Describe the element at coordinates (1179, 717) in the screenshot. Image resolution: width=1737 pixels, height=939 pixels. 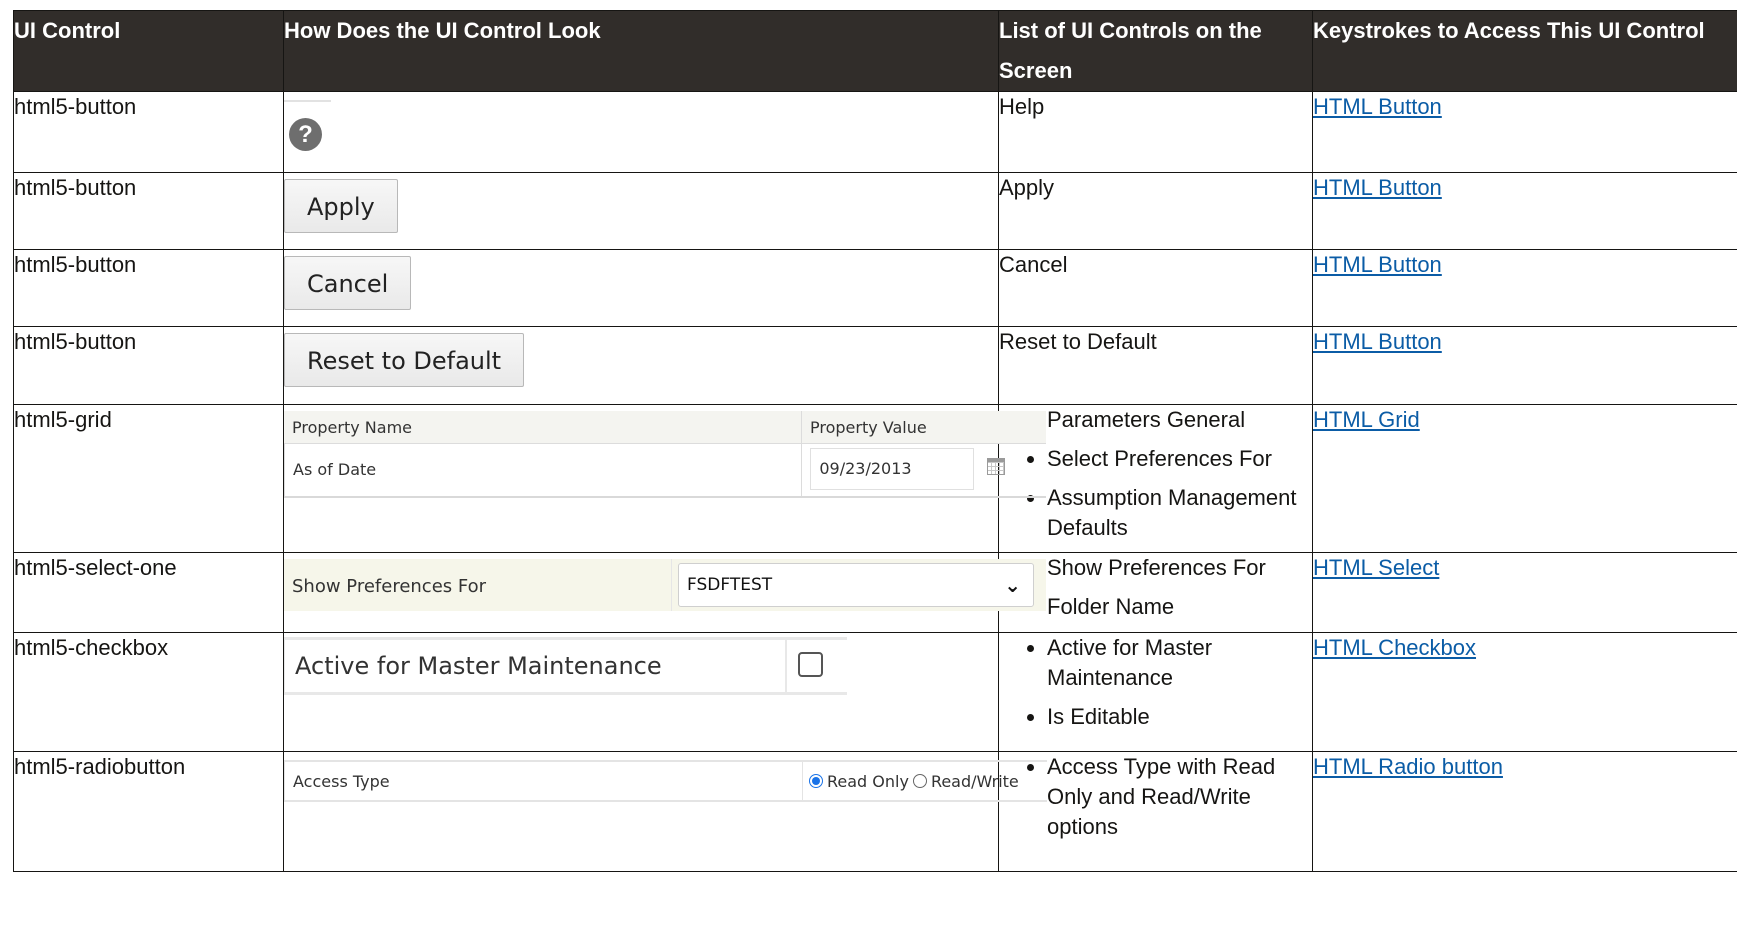
I see `list-item: Is Editable` at that location.